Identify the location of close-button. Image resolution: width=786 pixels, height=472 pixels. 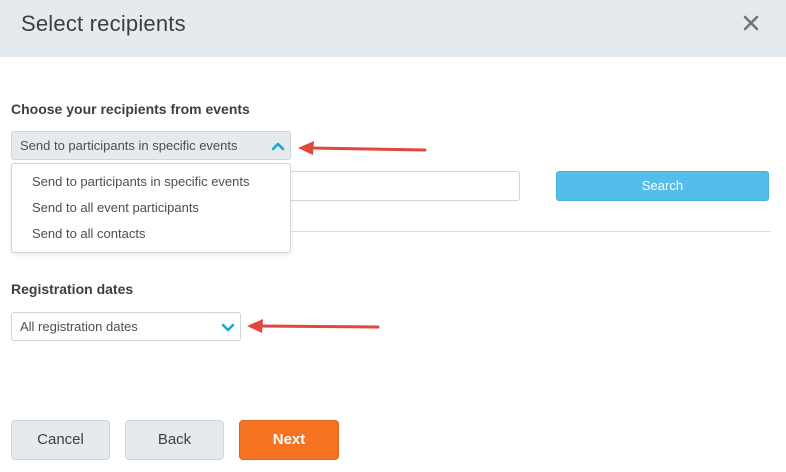
(751, 23).